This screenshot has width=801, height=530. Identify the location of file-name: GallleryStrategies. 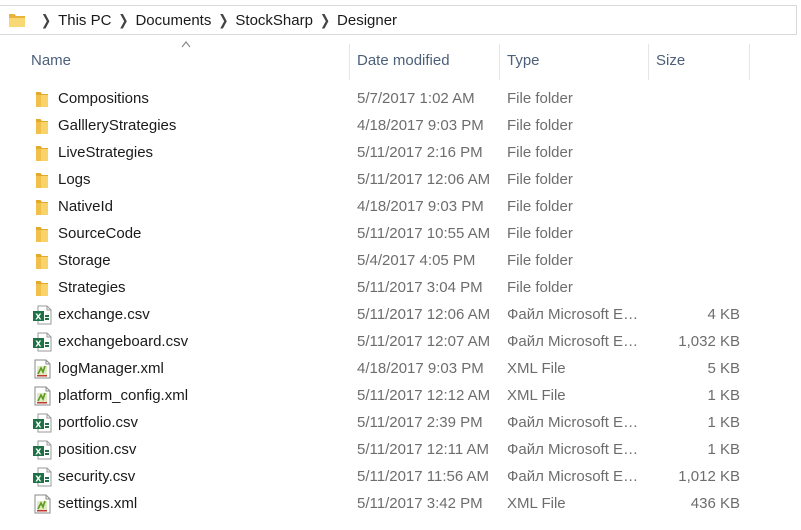
(117, 125).